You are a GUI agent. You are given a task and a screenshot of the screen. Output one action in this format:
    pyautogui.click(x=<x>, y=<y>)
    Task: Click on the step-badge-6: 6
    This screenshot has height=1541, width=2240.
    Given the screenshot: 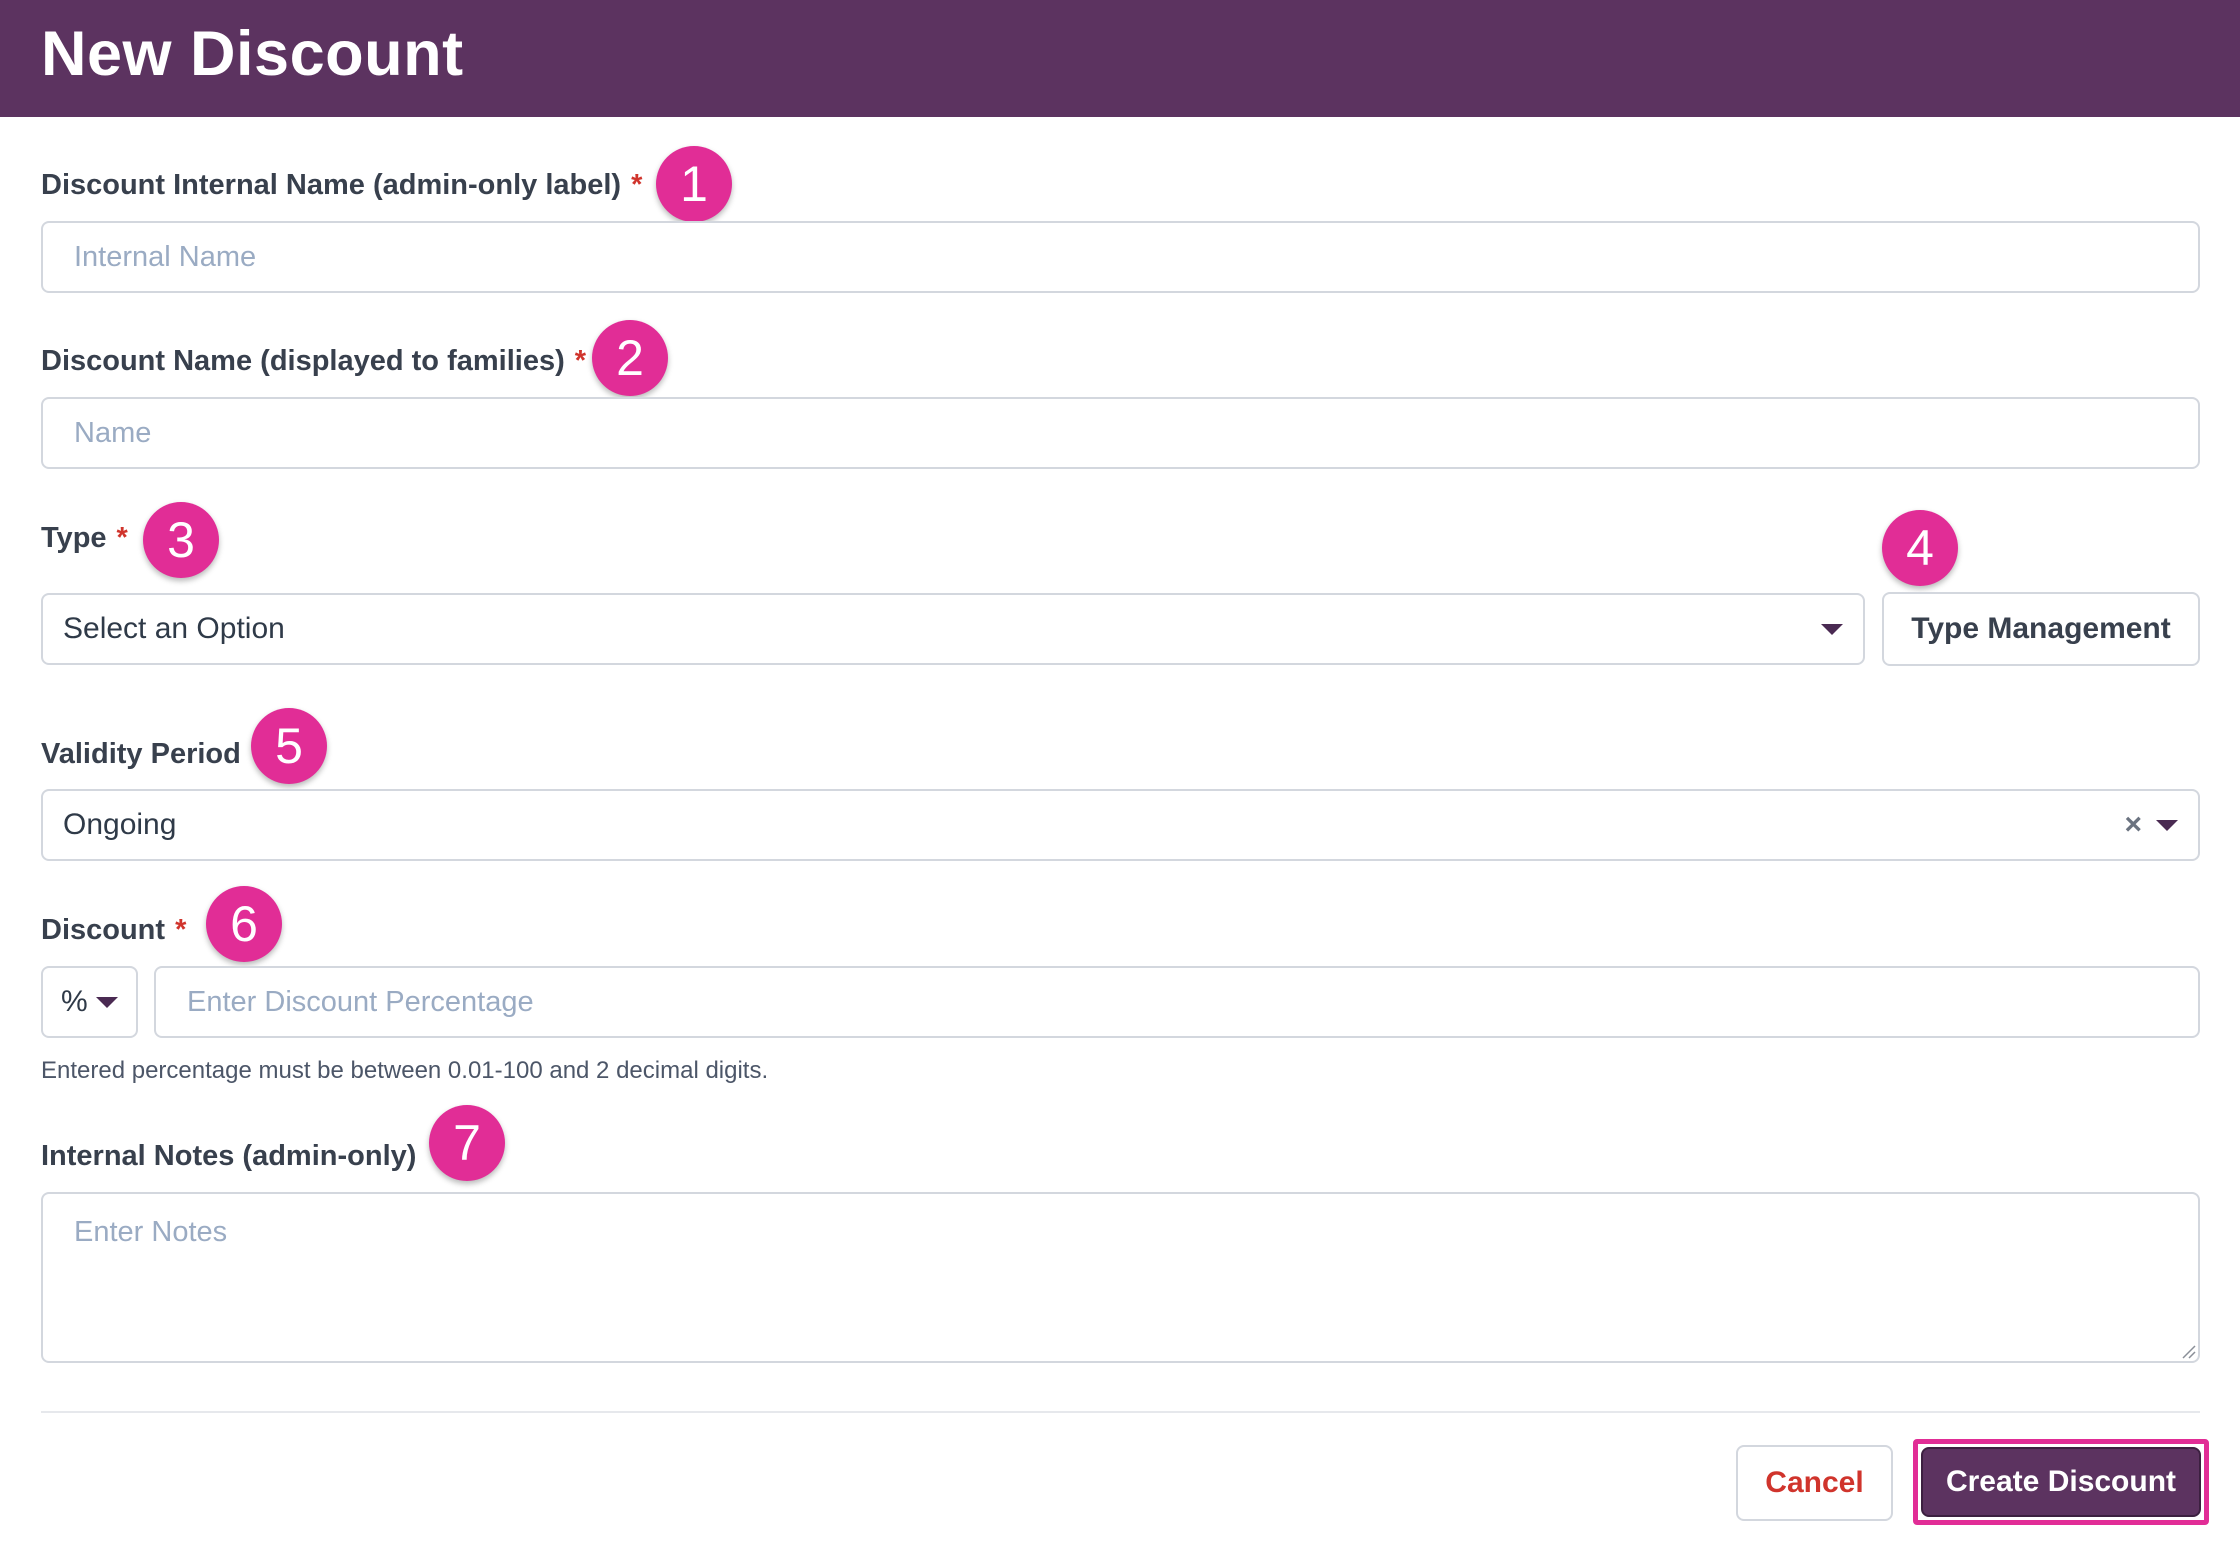 What is the action you would take?
    pyautogui.click(x=244, y=924)
    